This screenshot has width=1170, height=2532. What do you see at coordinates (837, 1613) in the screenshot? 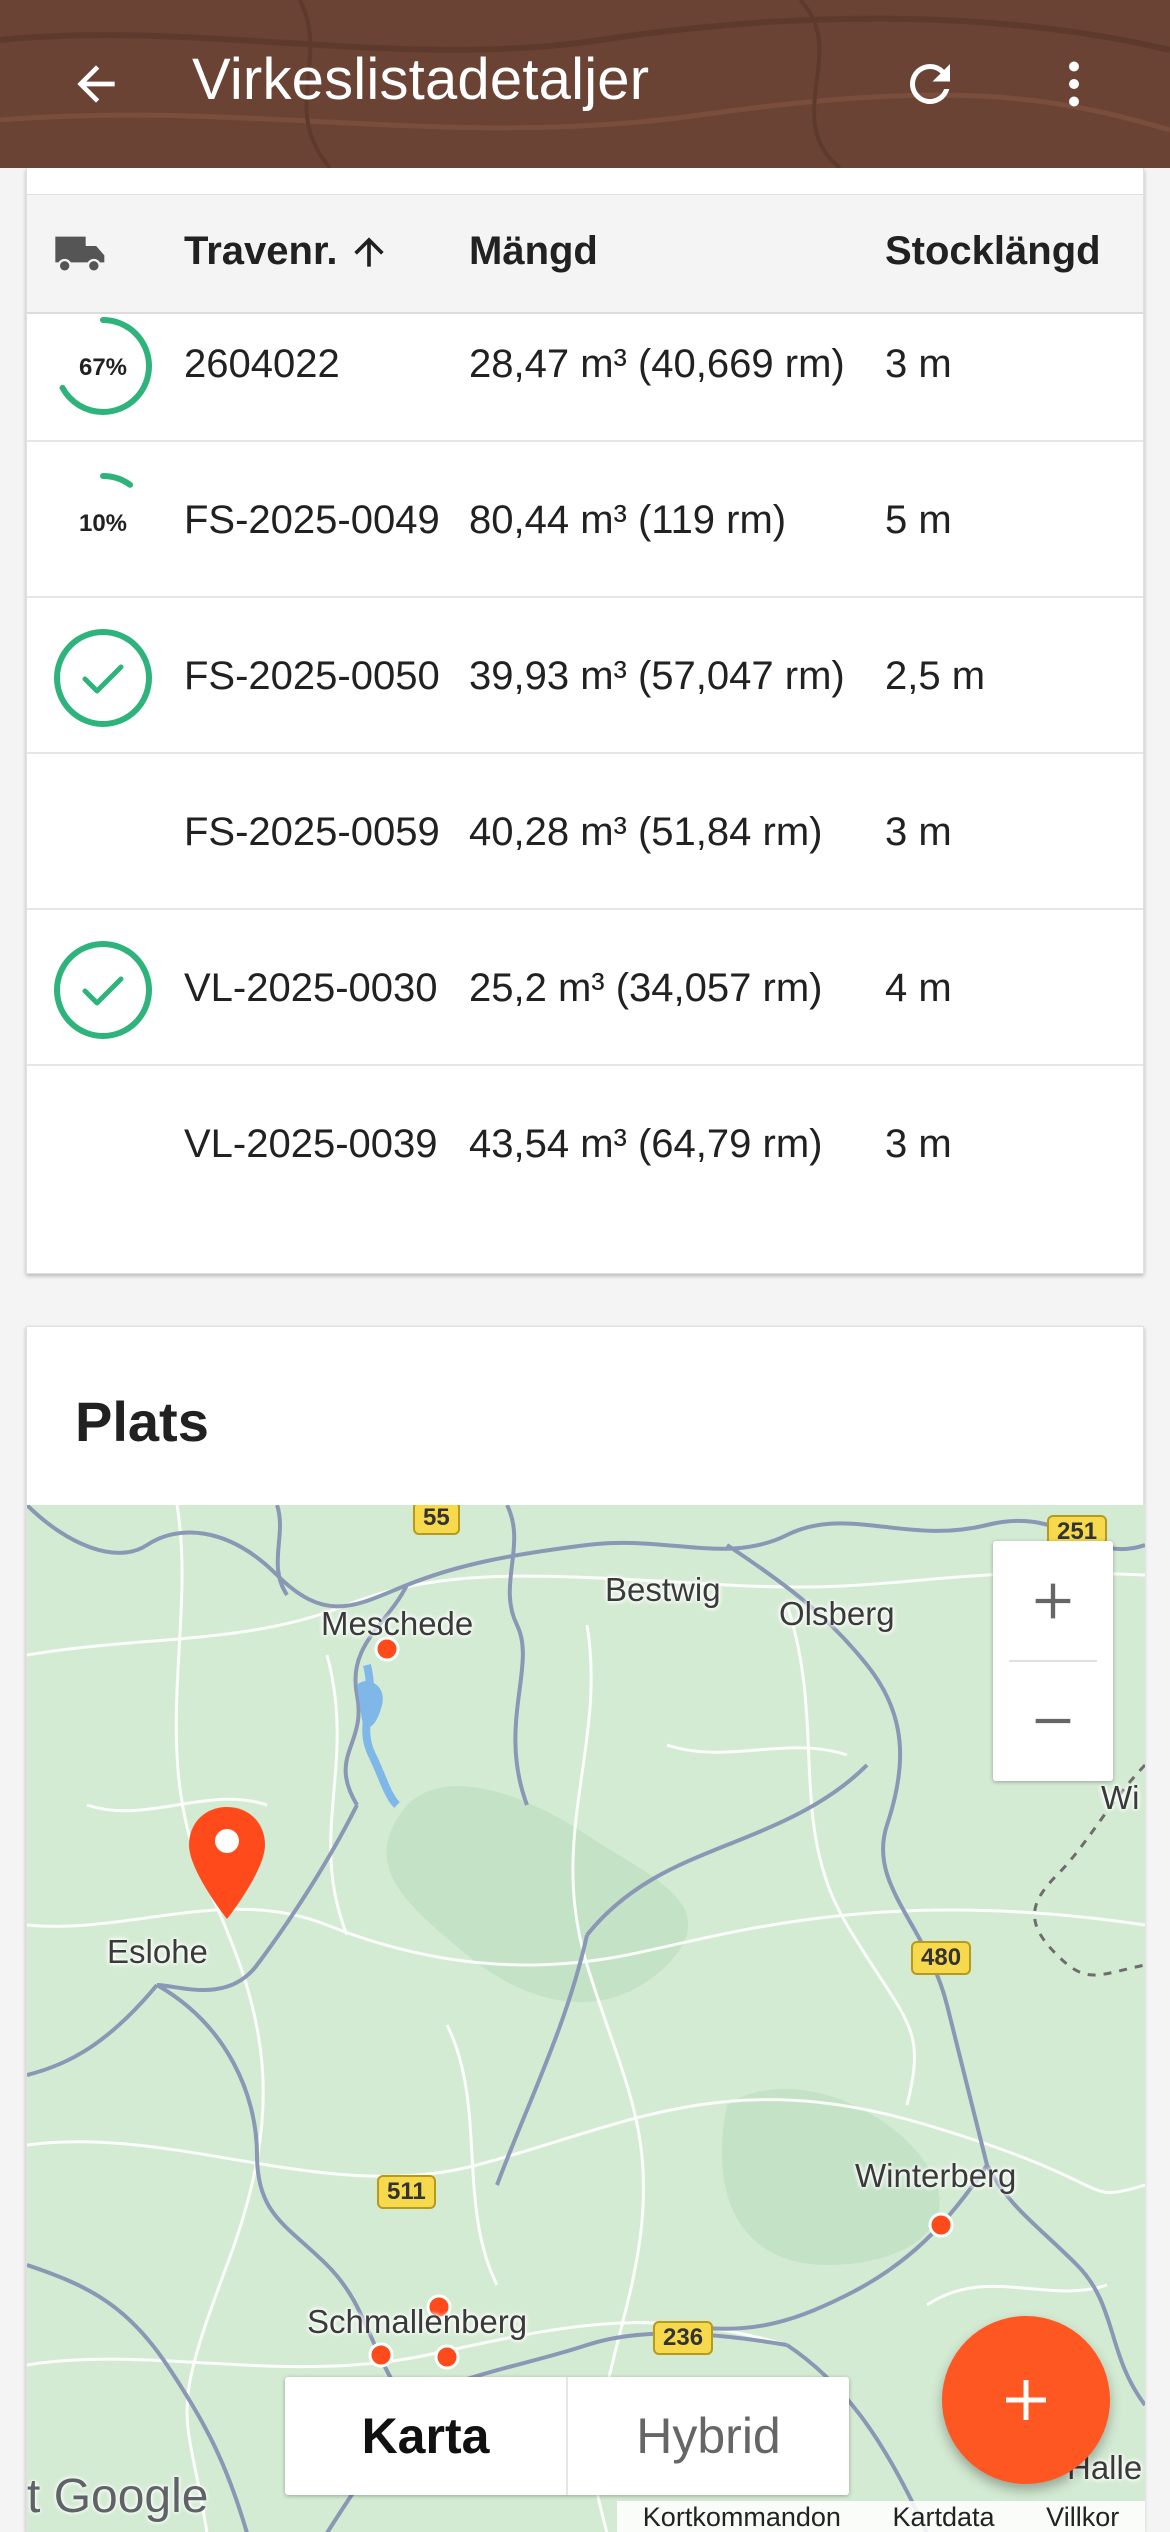
I see `map-label-olsberg: Olsberg` at bounding box center [837, 1613].